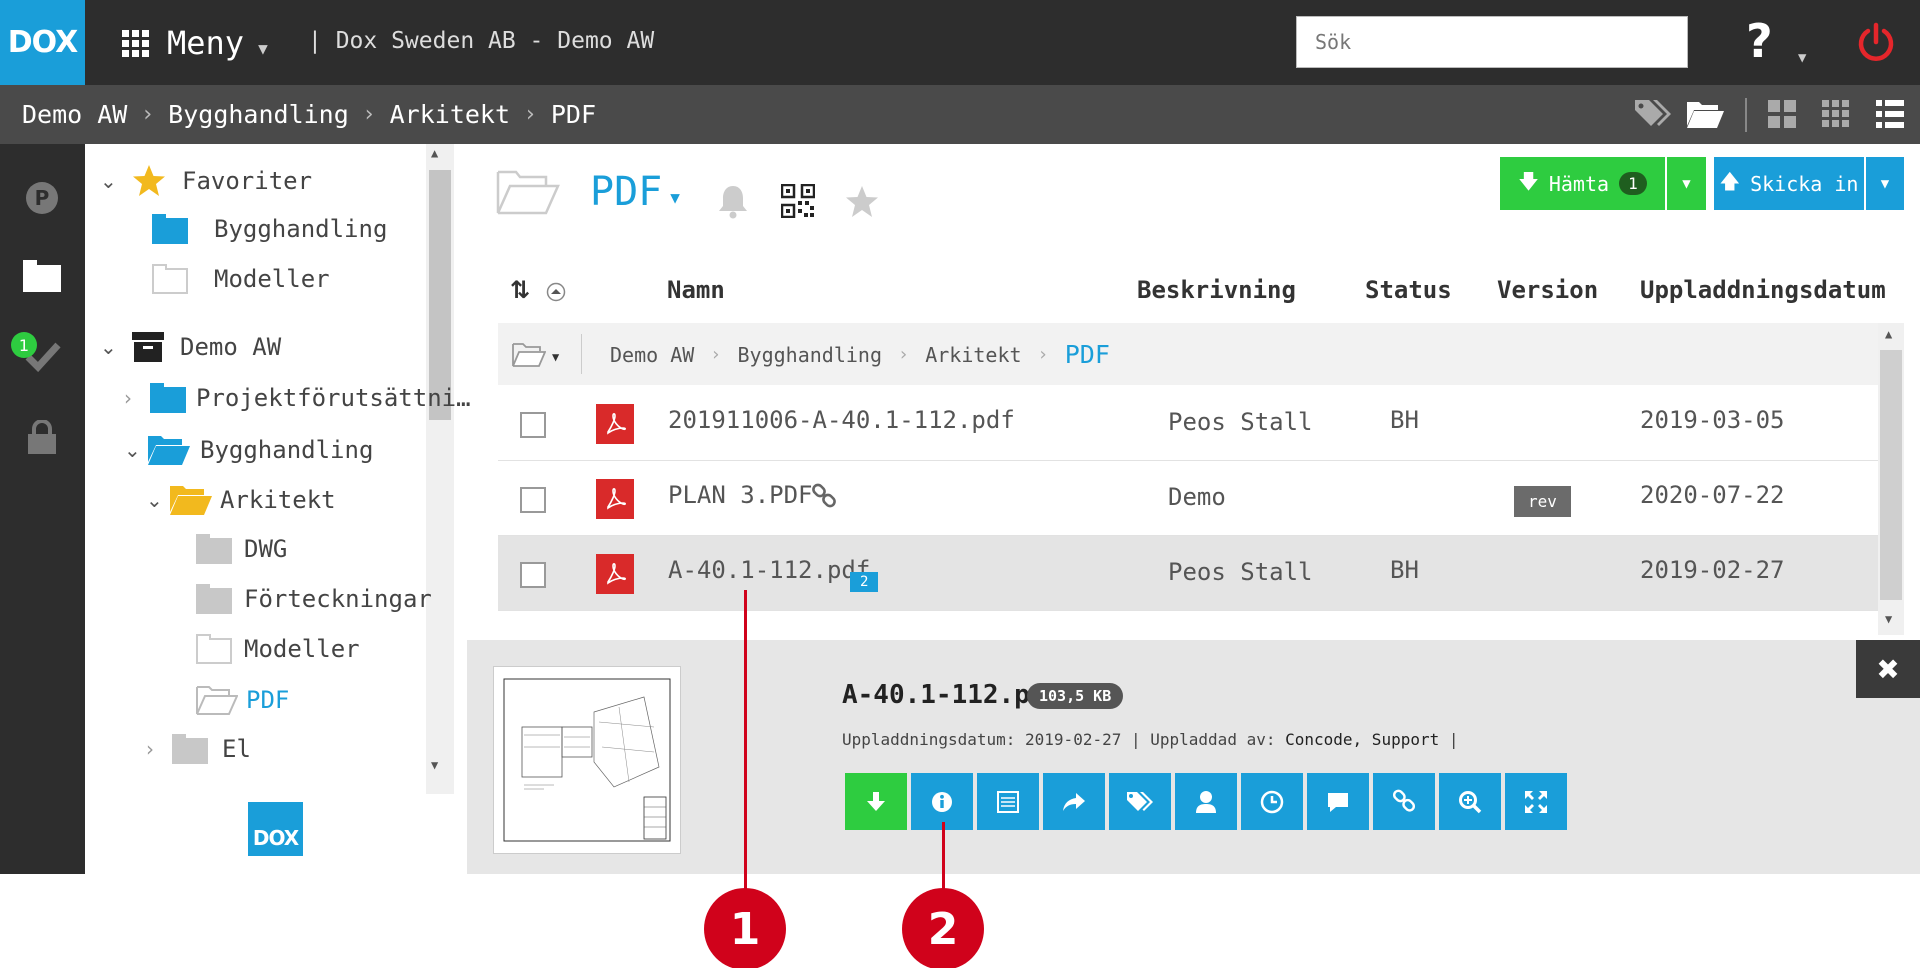 This screenshot has width=1920, height=968. What do you see at coordinates (241, 500) in the screenshot?
I see `tree-item-arkitekt: ⌄ Arkitekt` at bounding box center [241, 500].